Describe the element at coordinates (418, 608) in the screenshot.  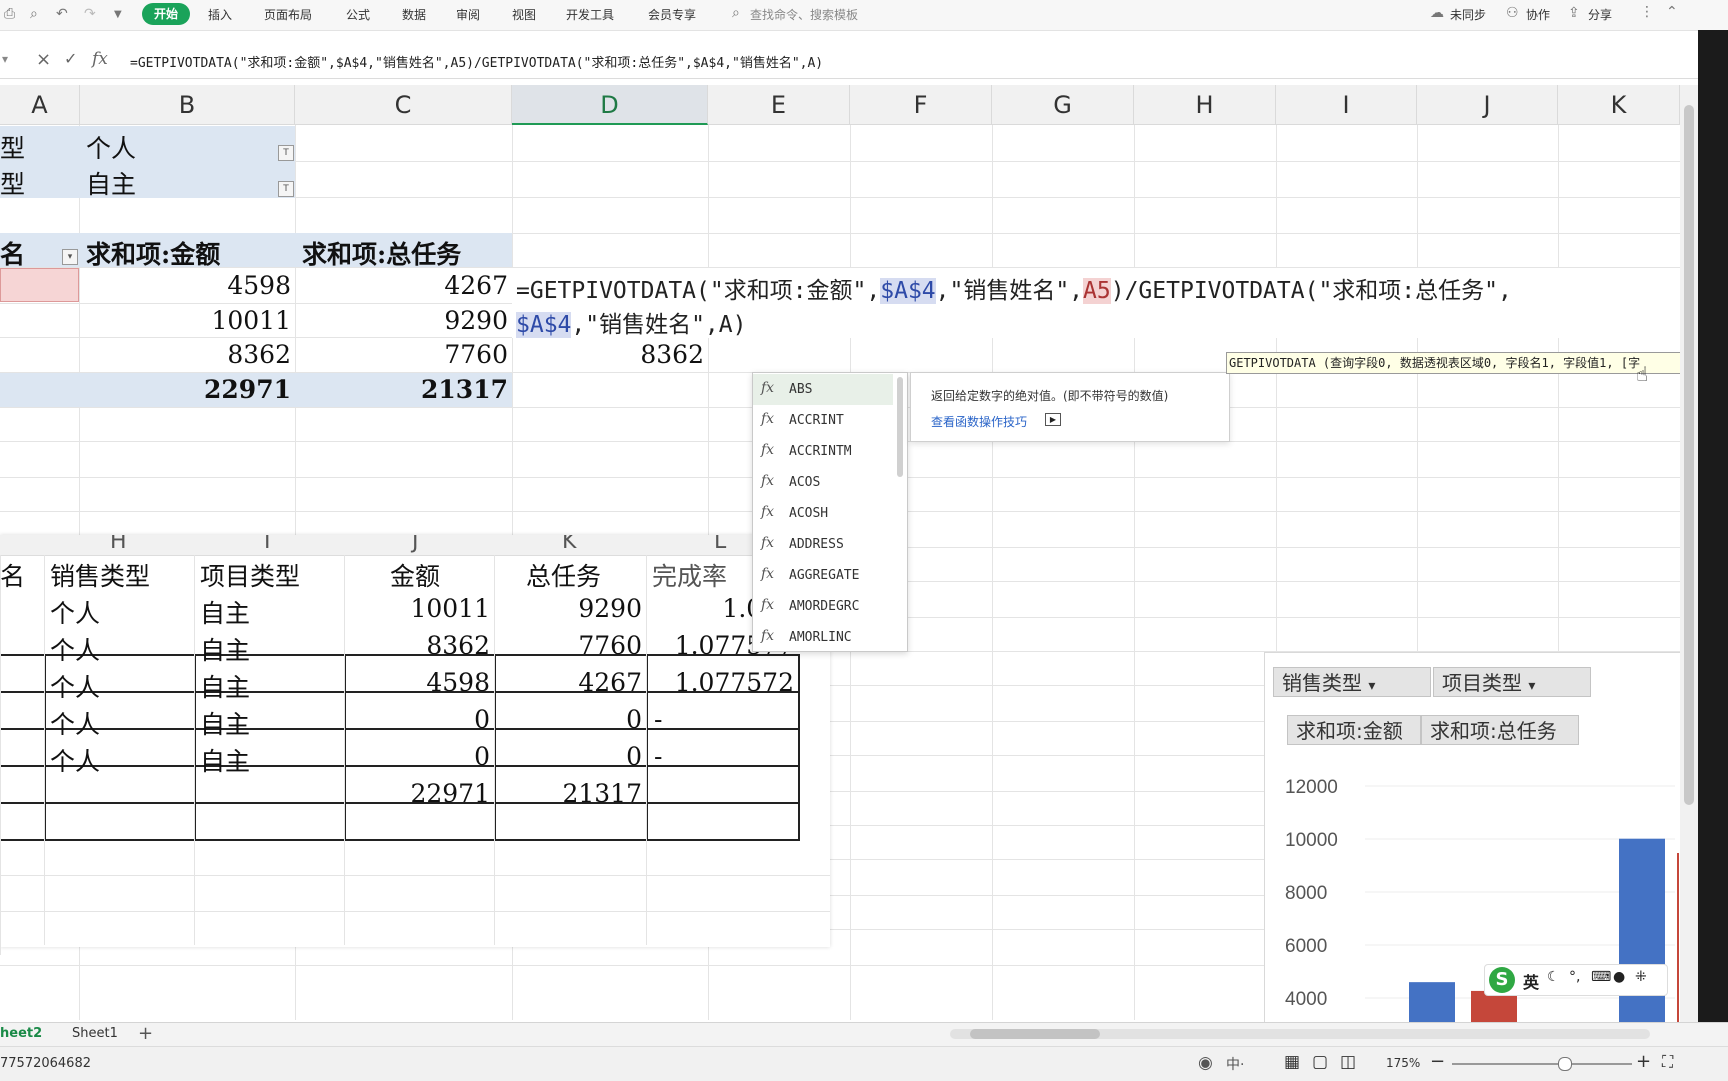
I see `table-cell: 10011` at that location.